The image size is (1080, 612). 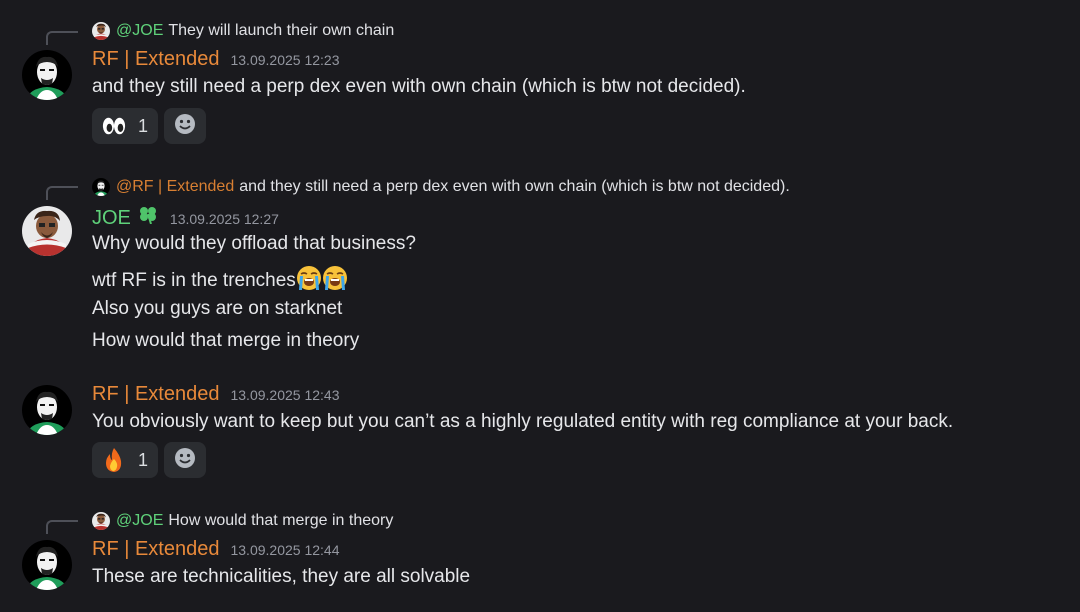 I want to click on message-text: wtf RF is in the trenches, so click(x=220, y=278).